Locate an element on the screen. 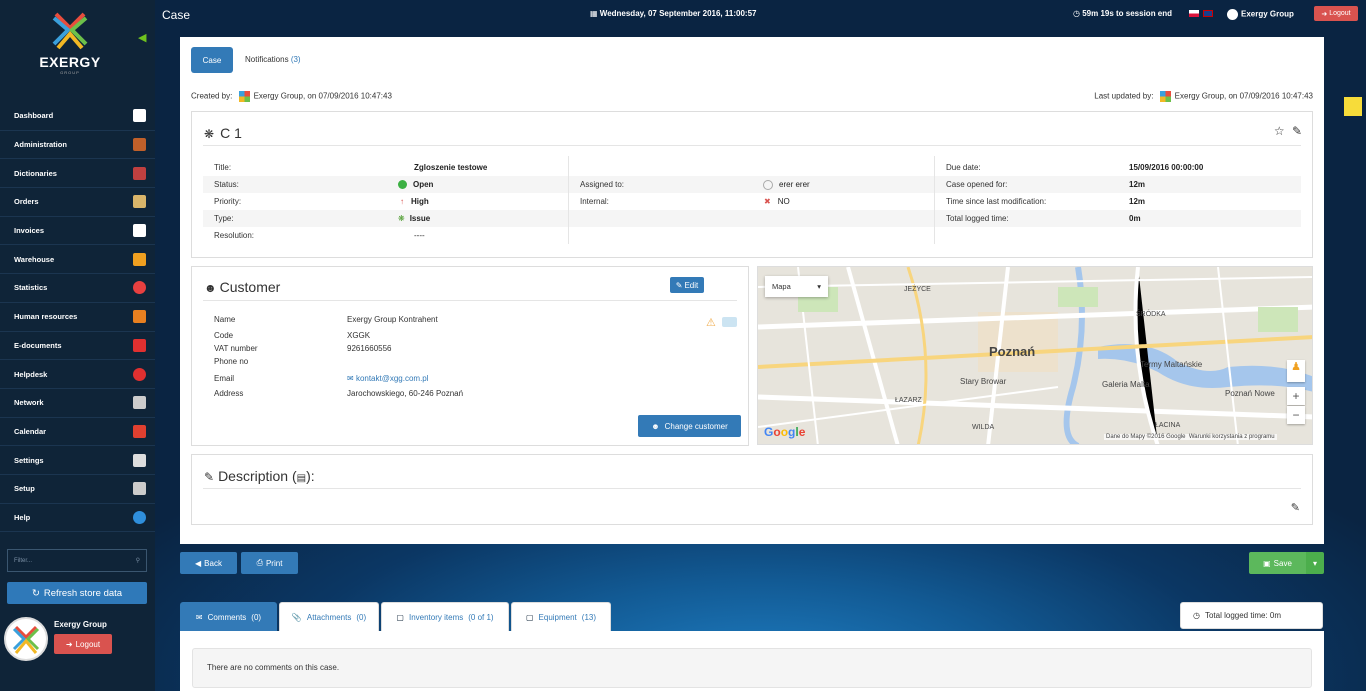  collapse-sidebar-icon: ◀ is located at coordinates (142, 37).